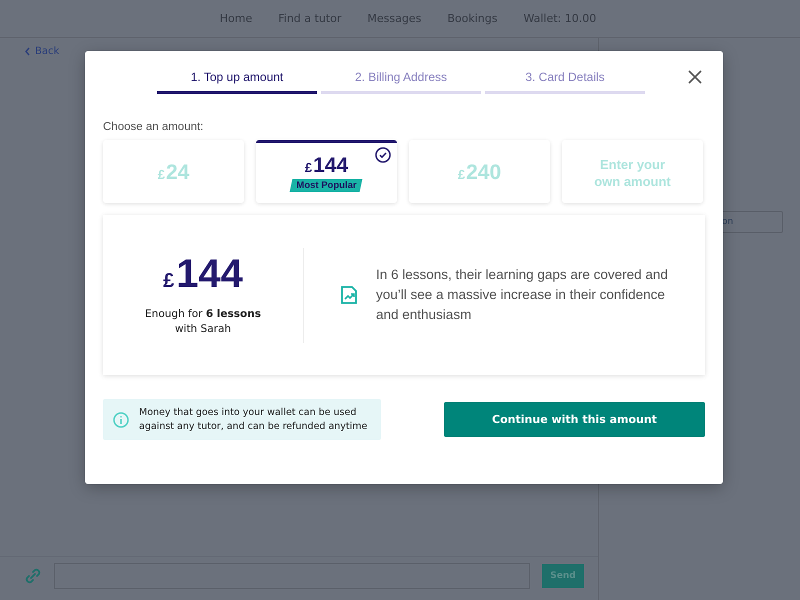  I want to click on popular-badge: Most Popular, so click(326, 185).